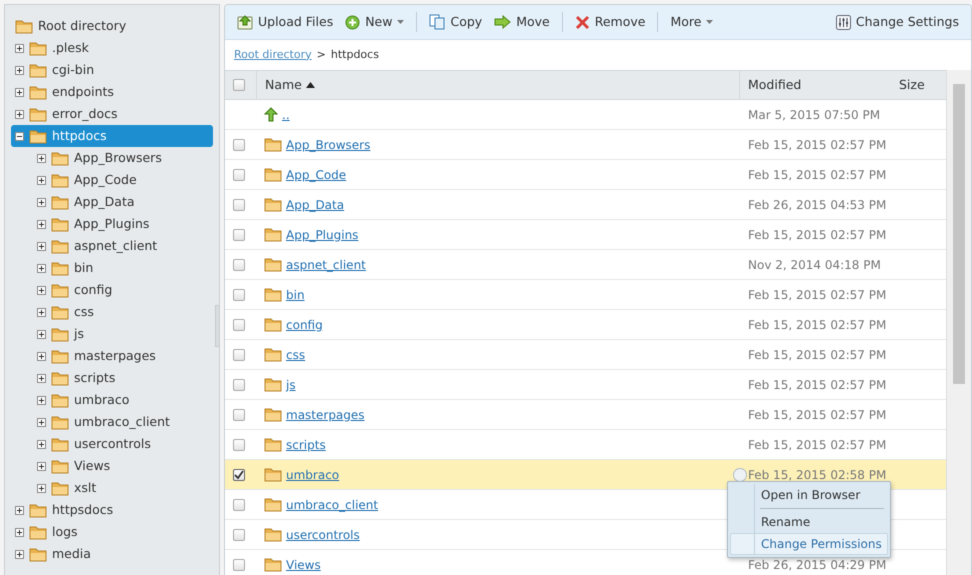  I want to click on dropdown-button: More, so click(692, 22).